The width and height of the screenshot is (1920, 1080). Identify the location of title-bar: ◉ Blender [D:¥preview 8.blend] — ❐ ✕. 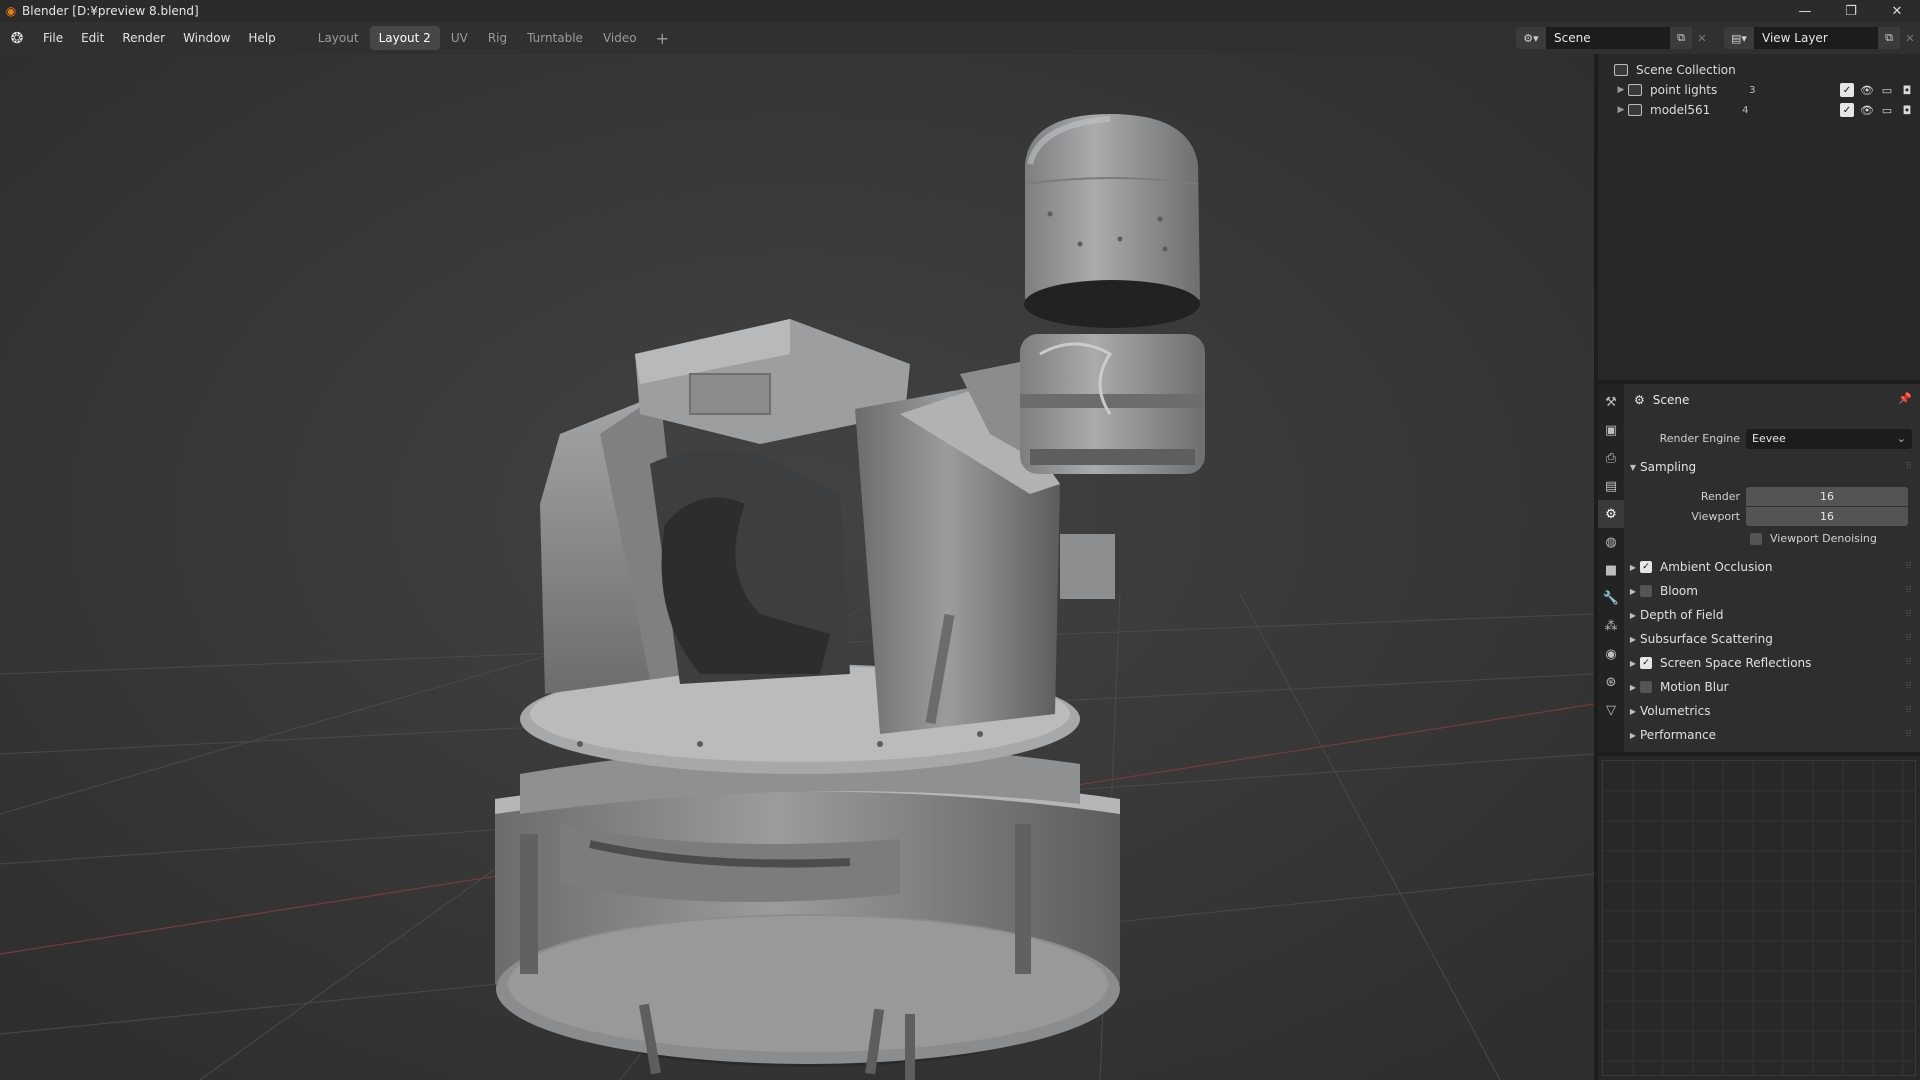
(960, 11).